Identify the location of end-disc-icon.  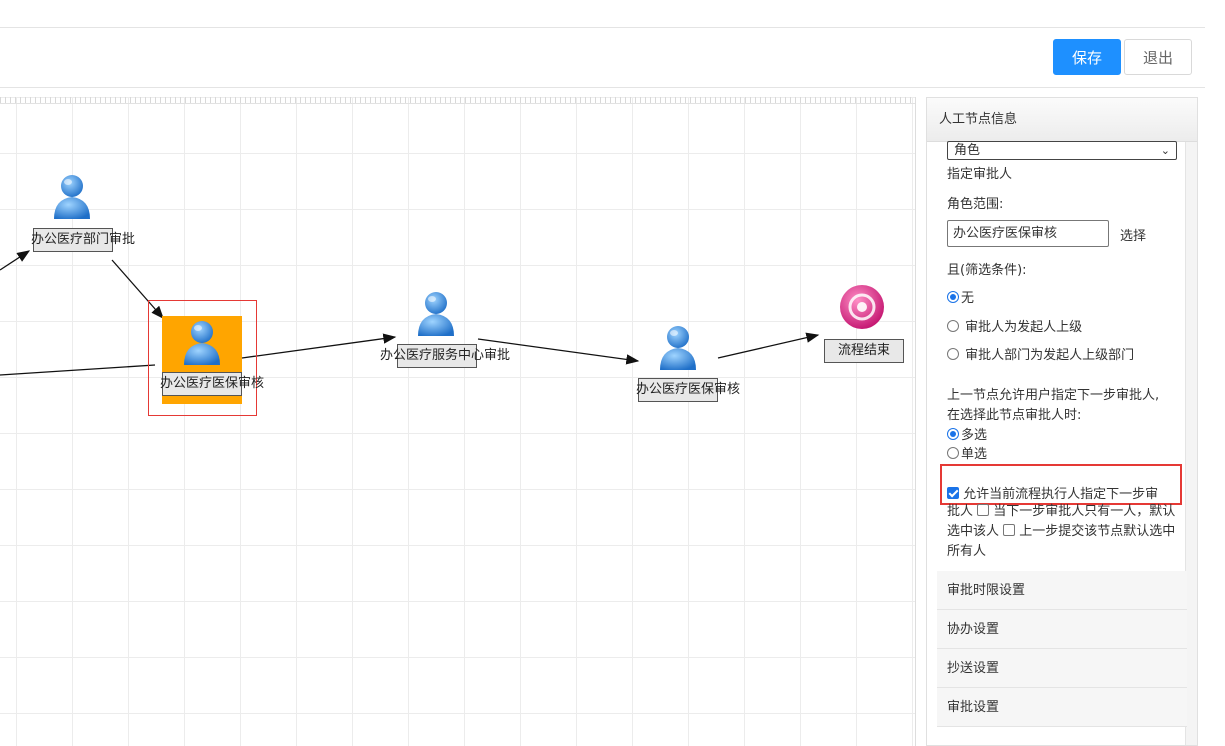
(862, 307).